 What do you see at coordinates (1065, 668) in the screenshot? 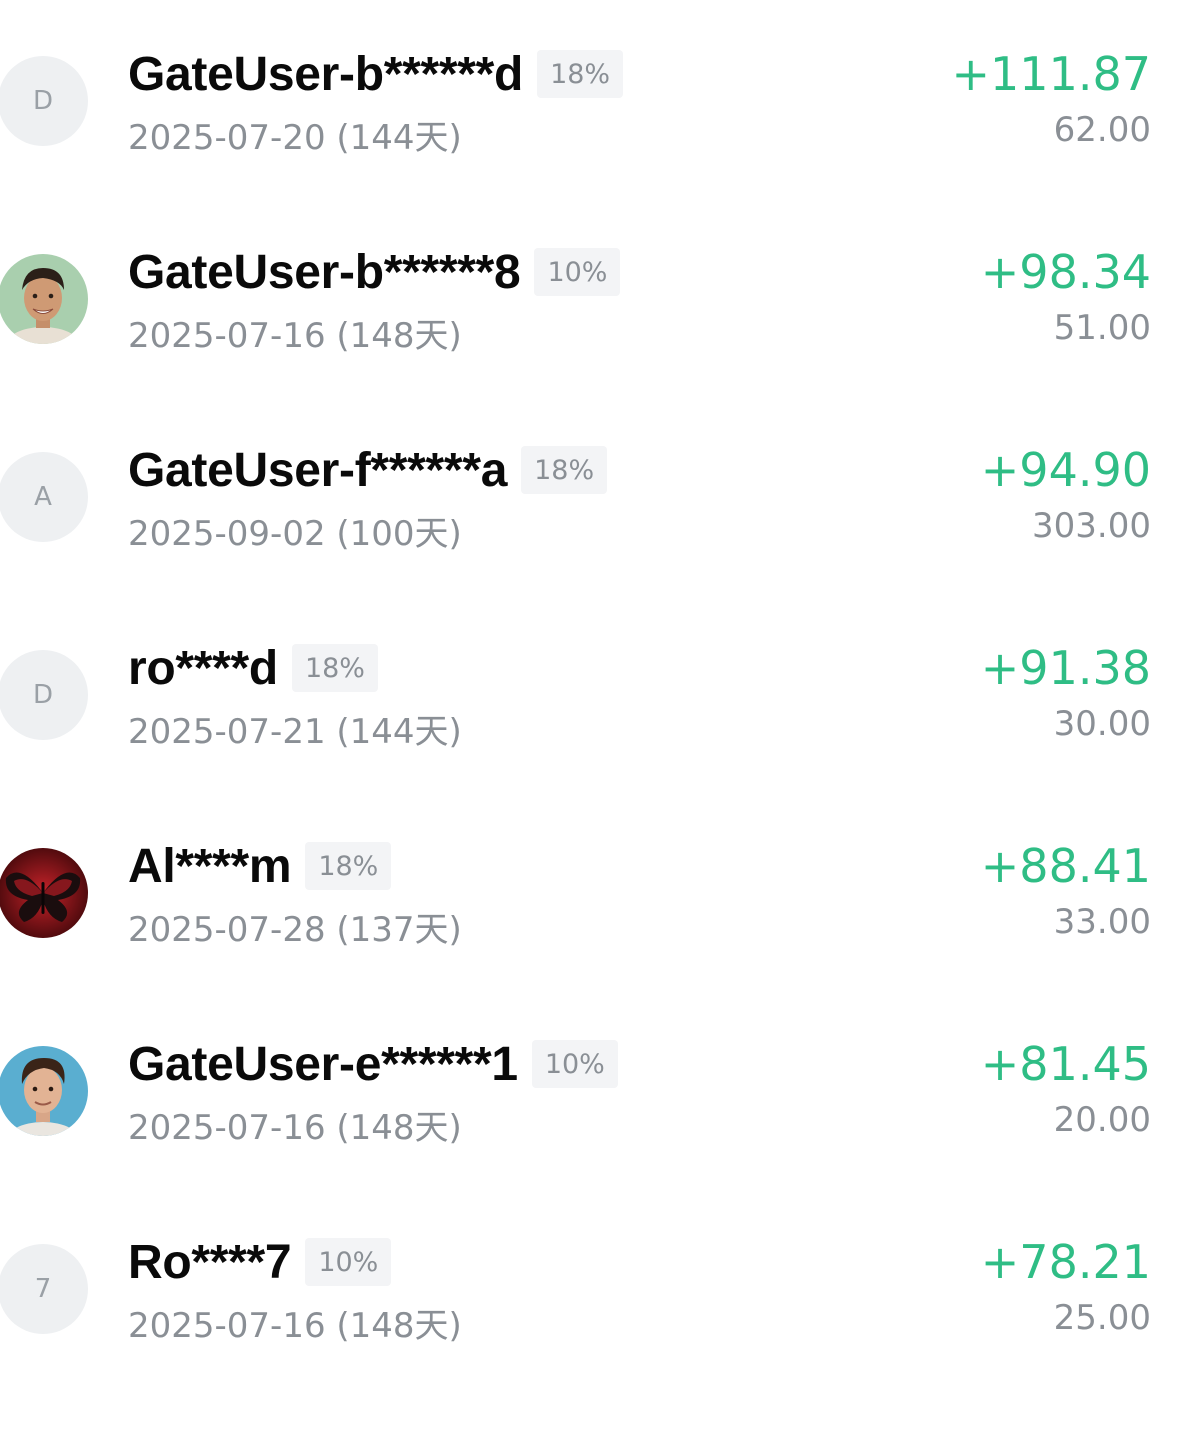
I see `profit-value: +91.38` at bounding box center [1065, 668].